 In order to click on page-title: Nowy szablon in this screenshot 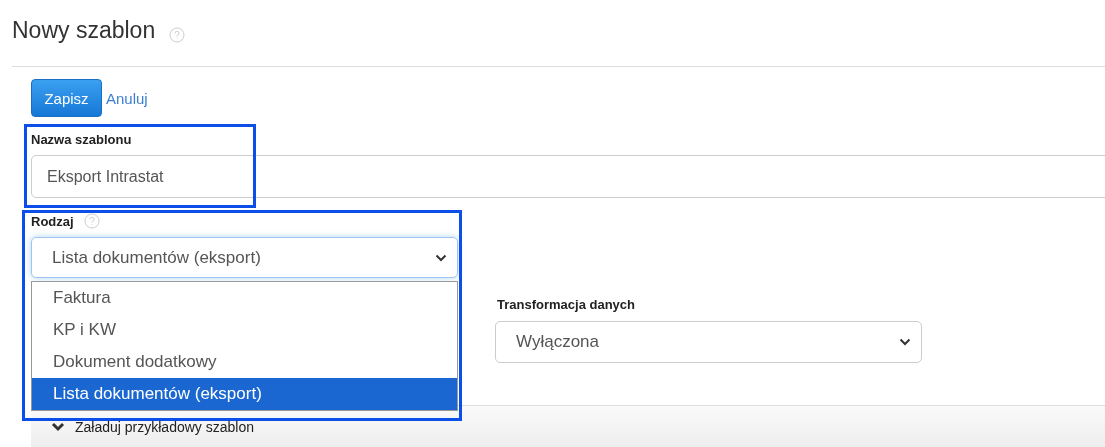, I will do `click(84, 30)`.